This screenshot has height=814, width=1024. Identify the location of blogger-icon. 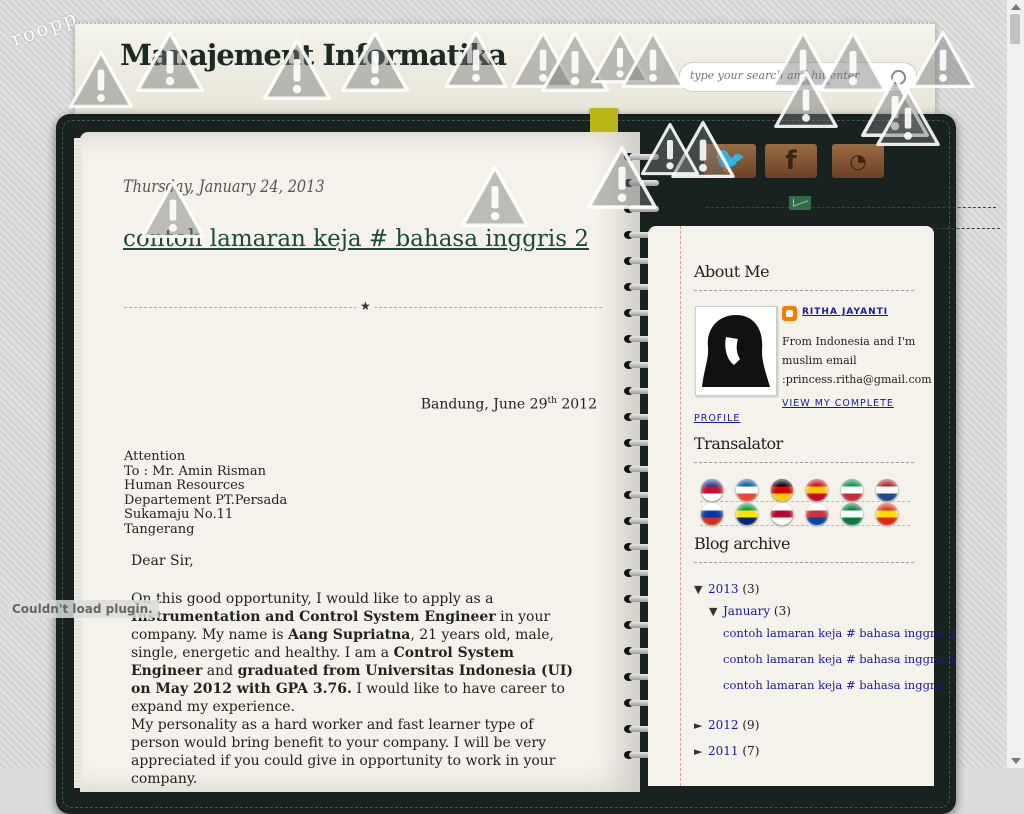
(789, 313).